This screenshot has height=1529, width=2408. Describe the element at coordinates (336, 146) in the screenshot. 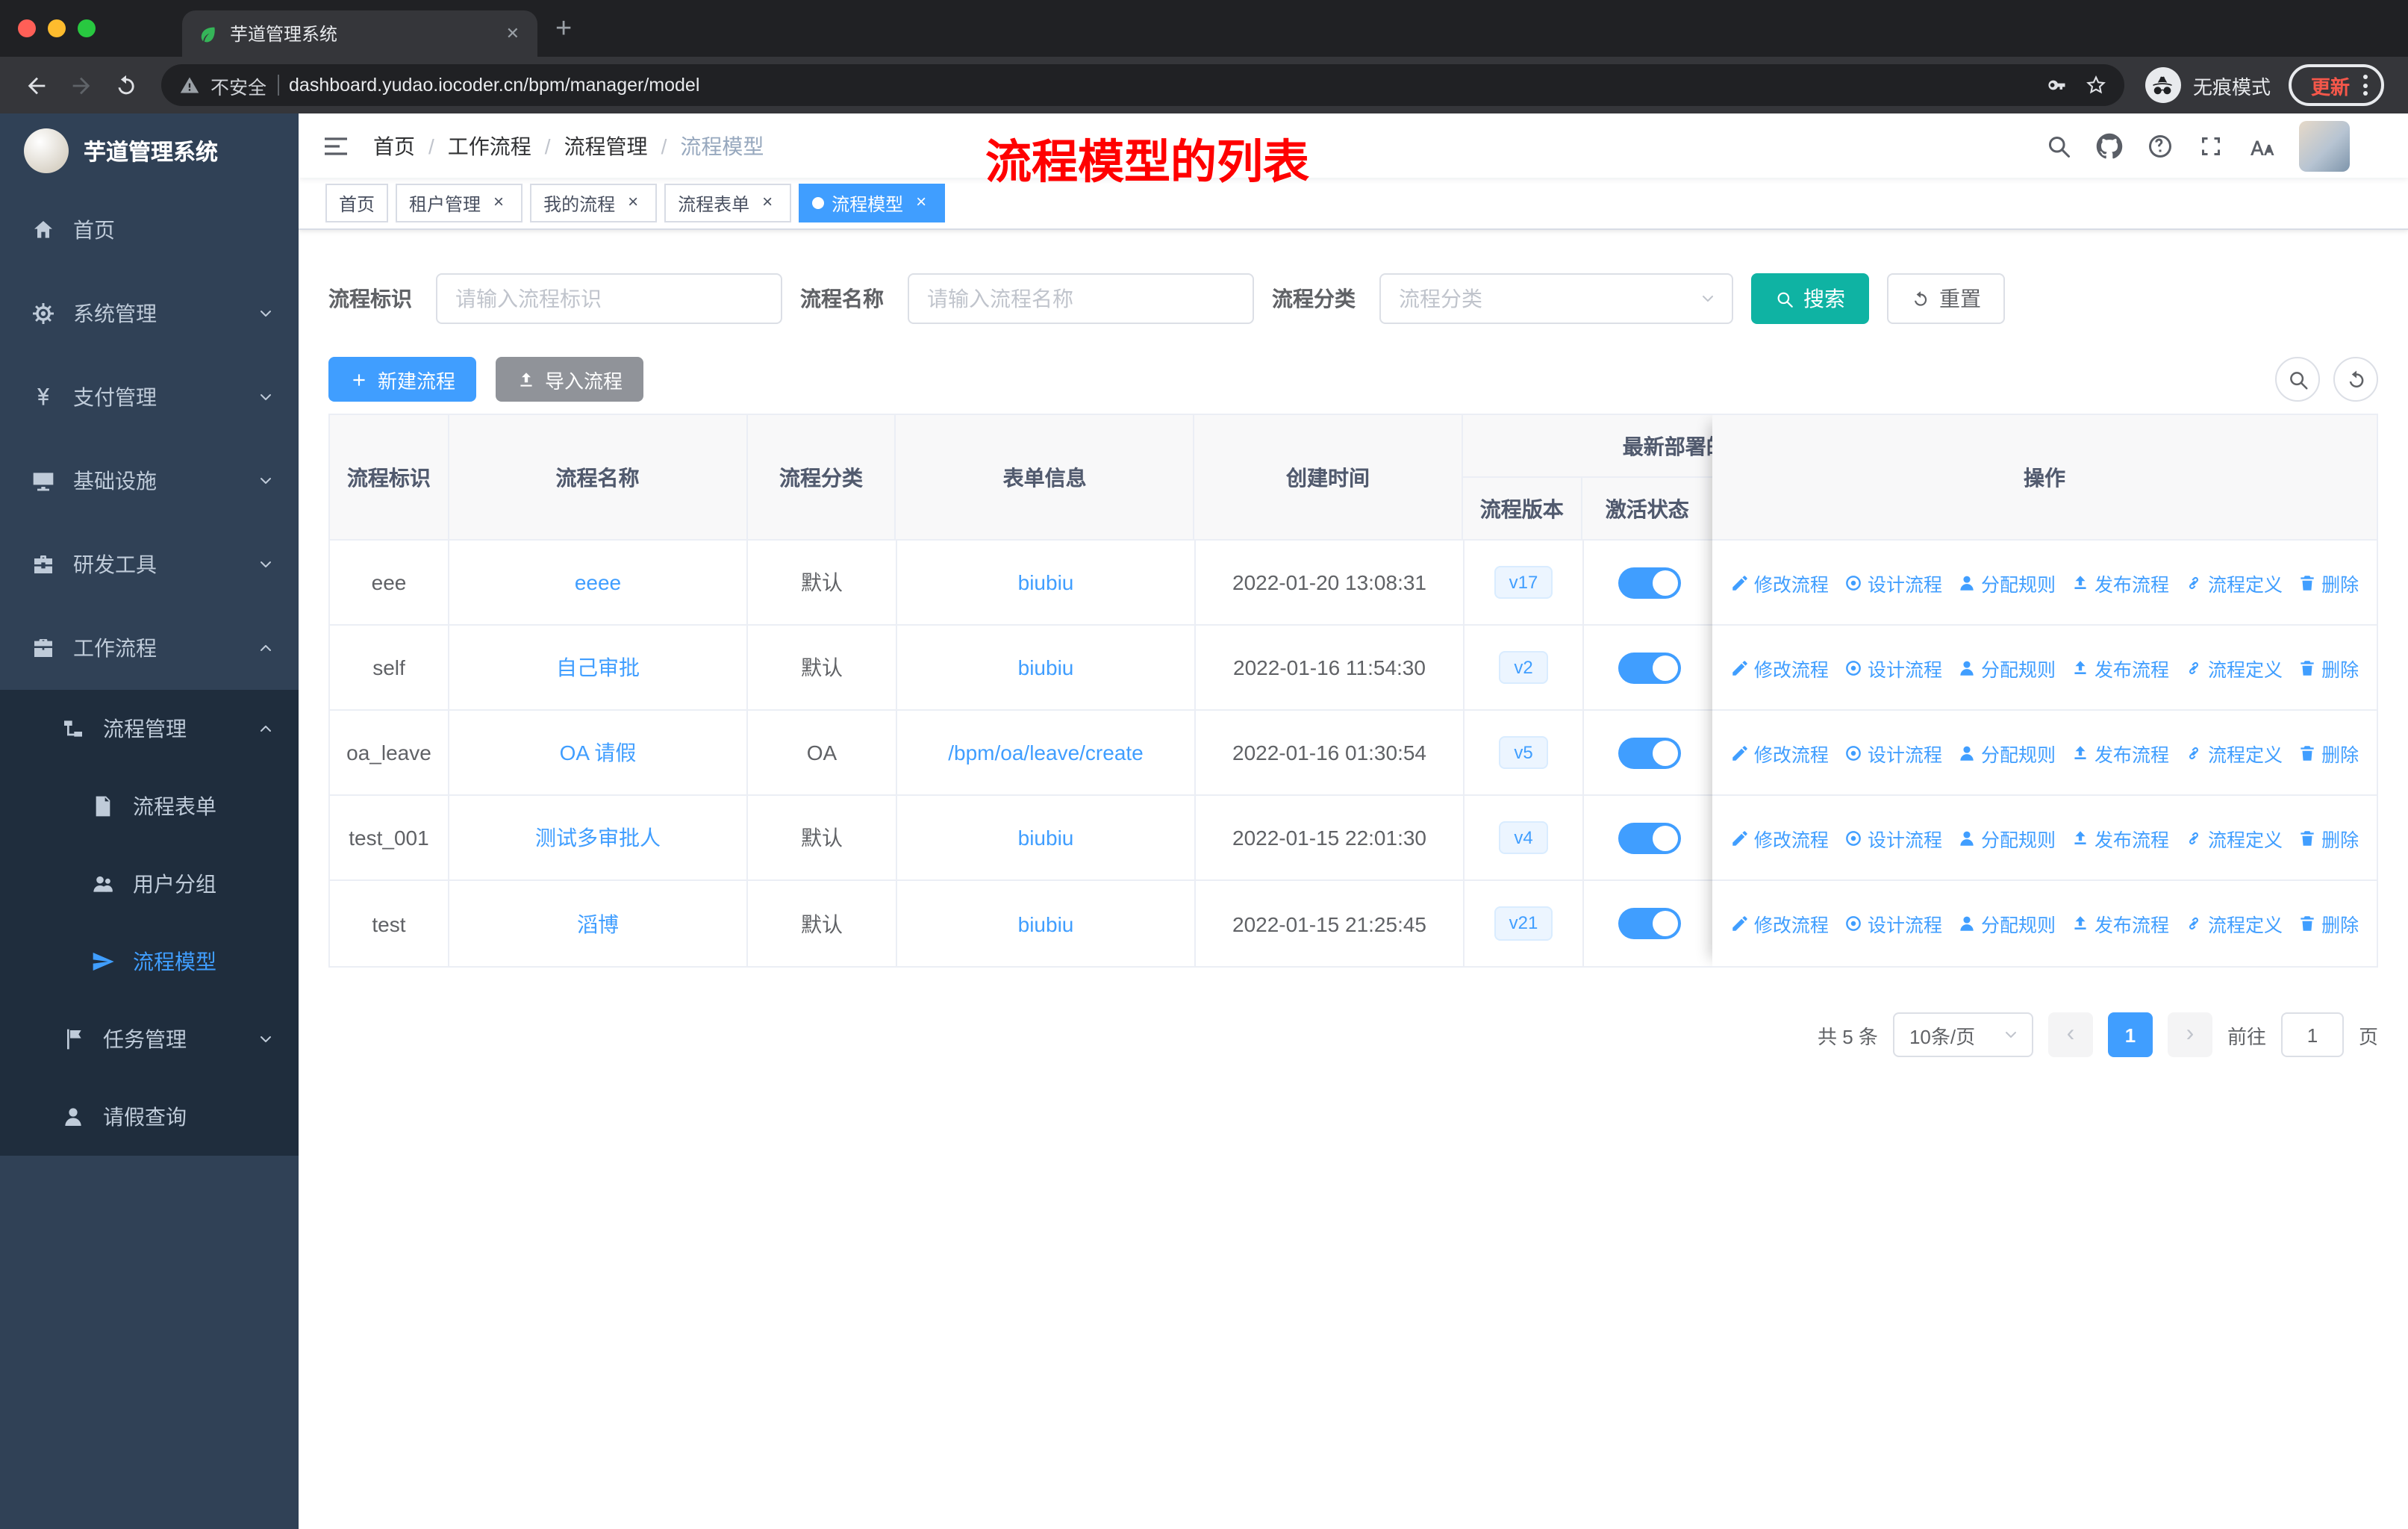

I see `hamburger-icon` at that location.